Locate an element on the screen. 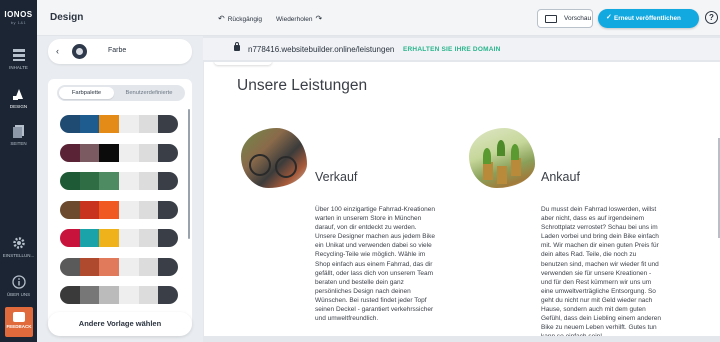 The image size is (720, 342). rail-label: ÜBER UNS is located at coordinates (18, 294).